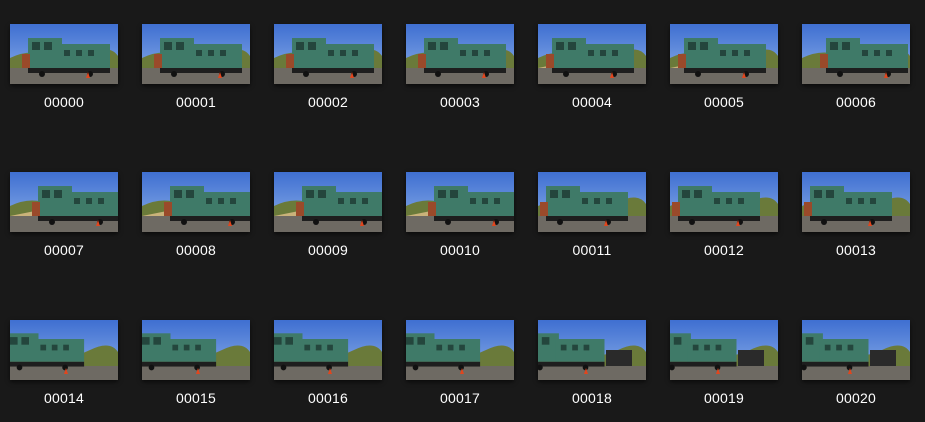 The width and height of the screenshot is (925, 422). Describe the element at coordinates (196, 102) in the screenshot. I see `thumbnail-label: 00001` at that location.